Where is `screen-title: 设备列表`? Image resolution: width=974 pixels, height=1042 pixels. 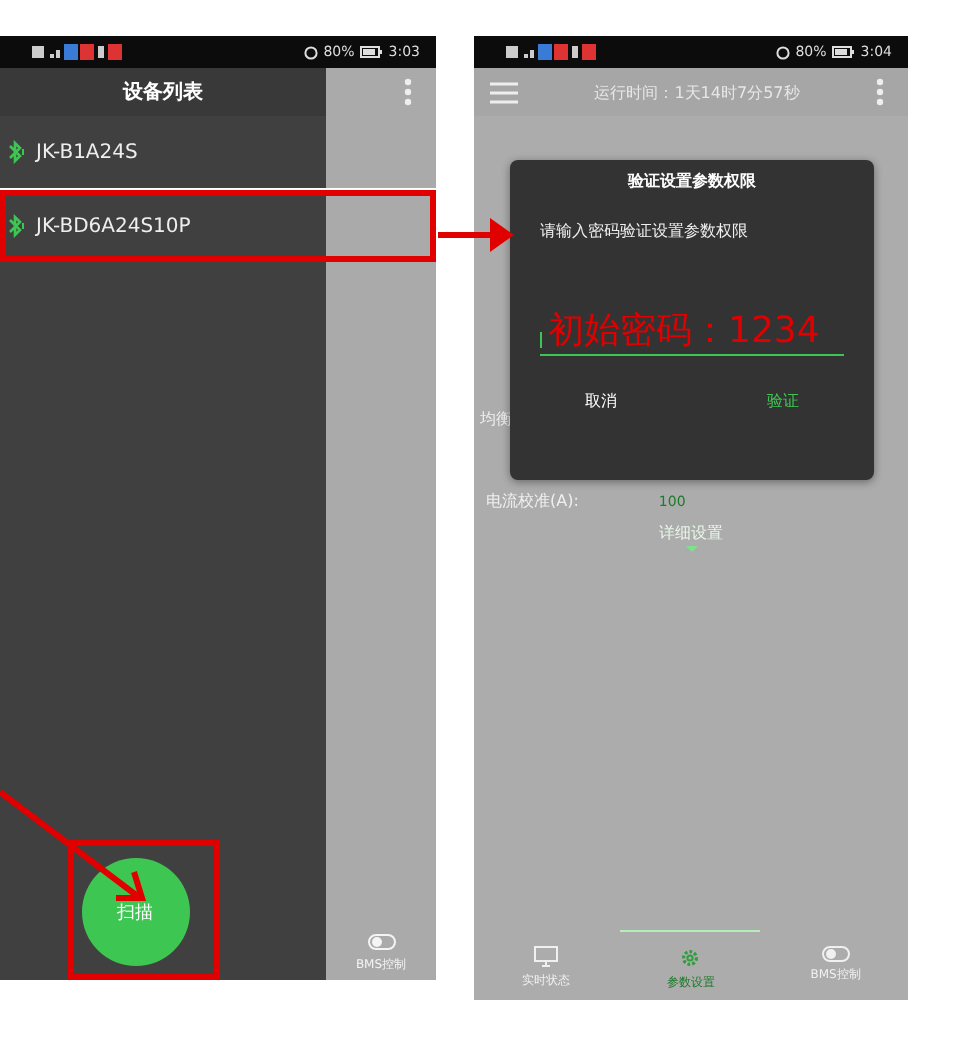
screen-title: 设备列表 is located at coordinates (163, 92).